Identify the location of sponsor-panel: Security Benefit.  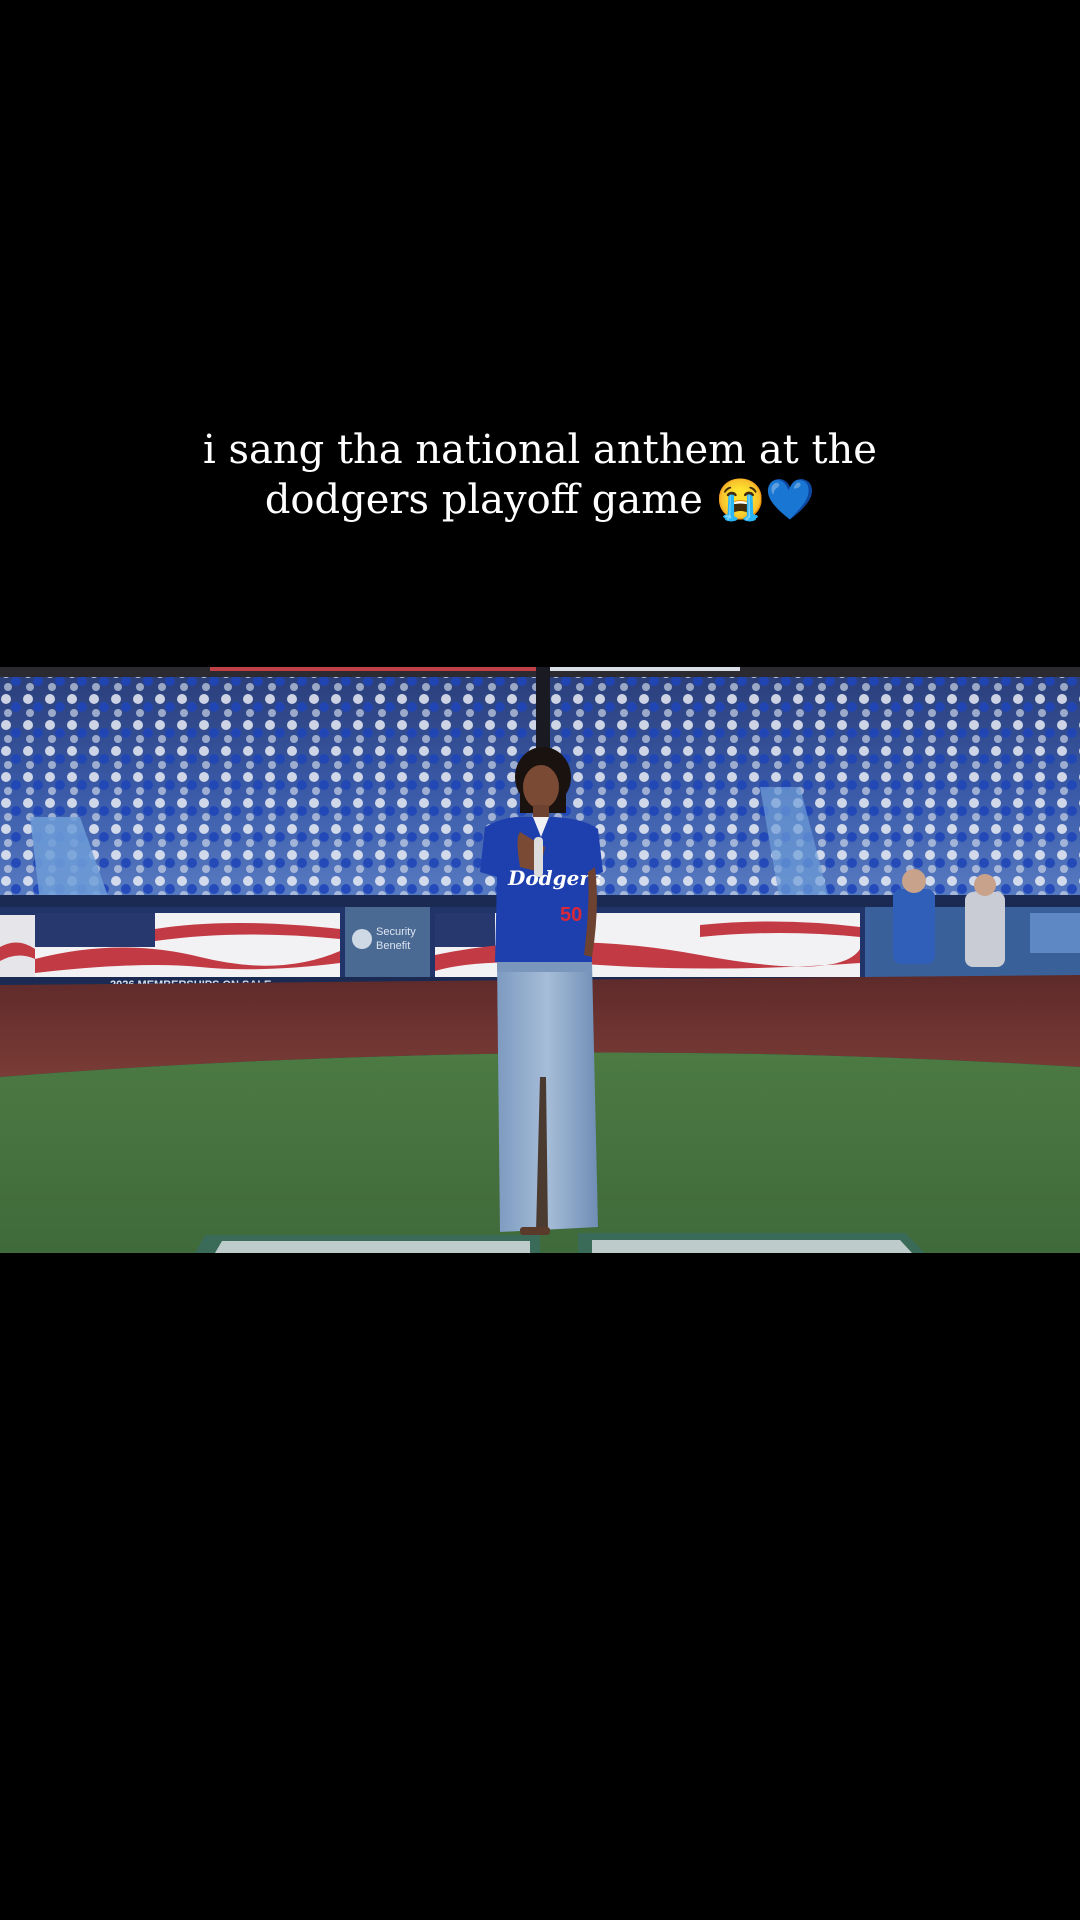
(387, 943).